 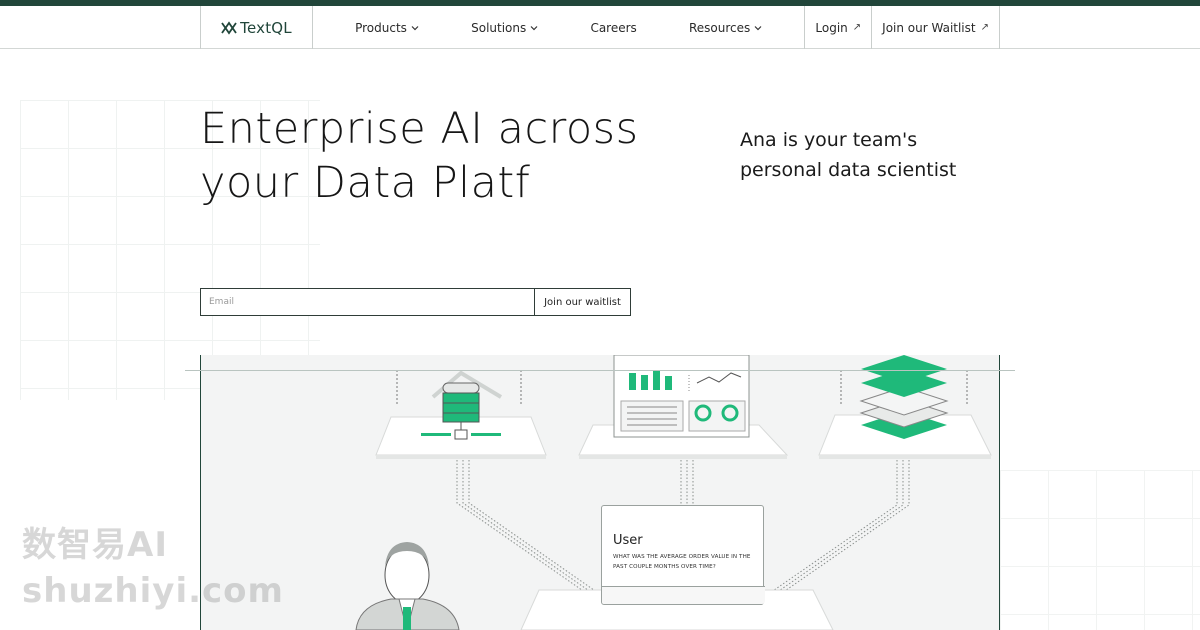 What do you see at coordinates (381, 27) in the screenshot?
I see `nav-item-label: Products` at bounding box center [381, 27].